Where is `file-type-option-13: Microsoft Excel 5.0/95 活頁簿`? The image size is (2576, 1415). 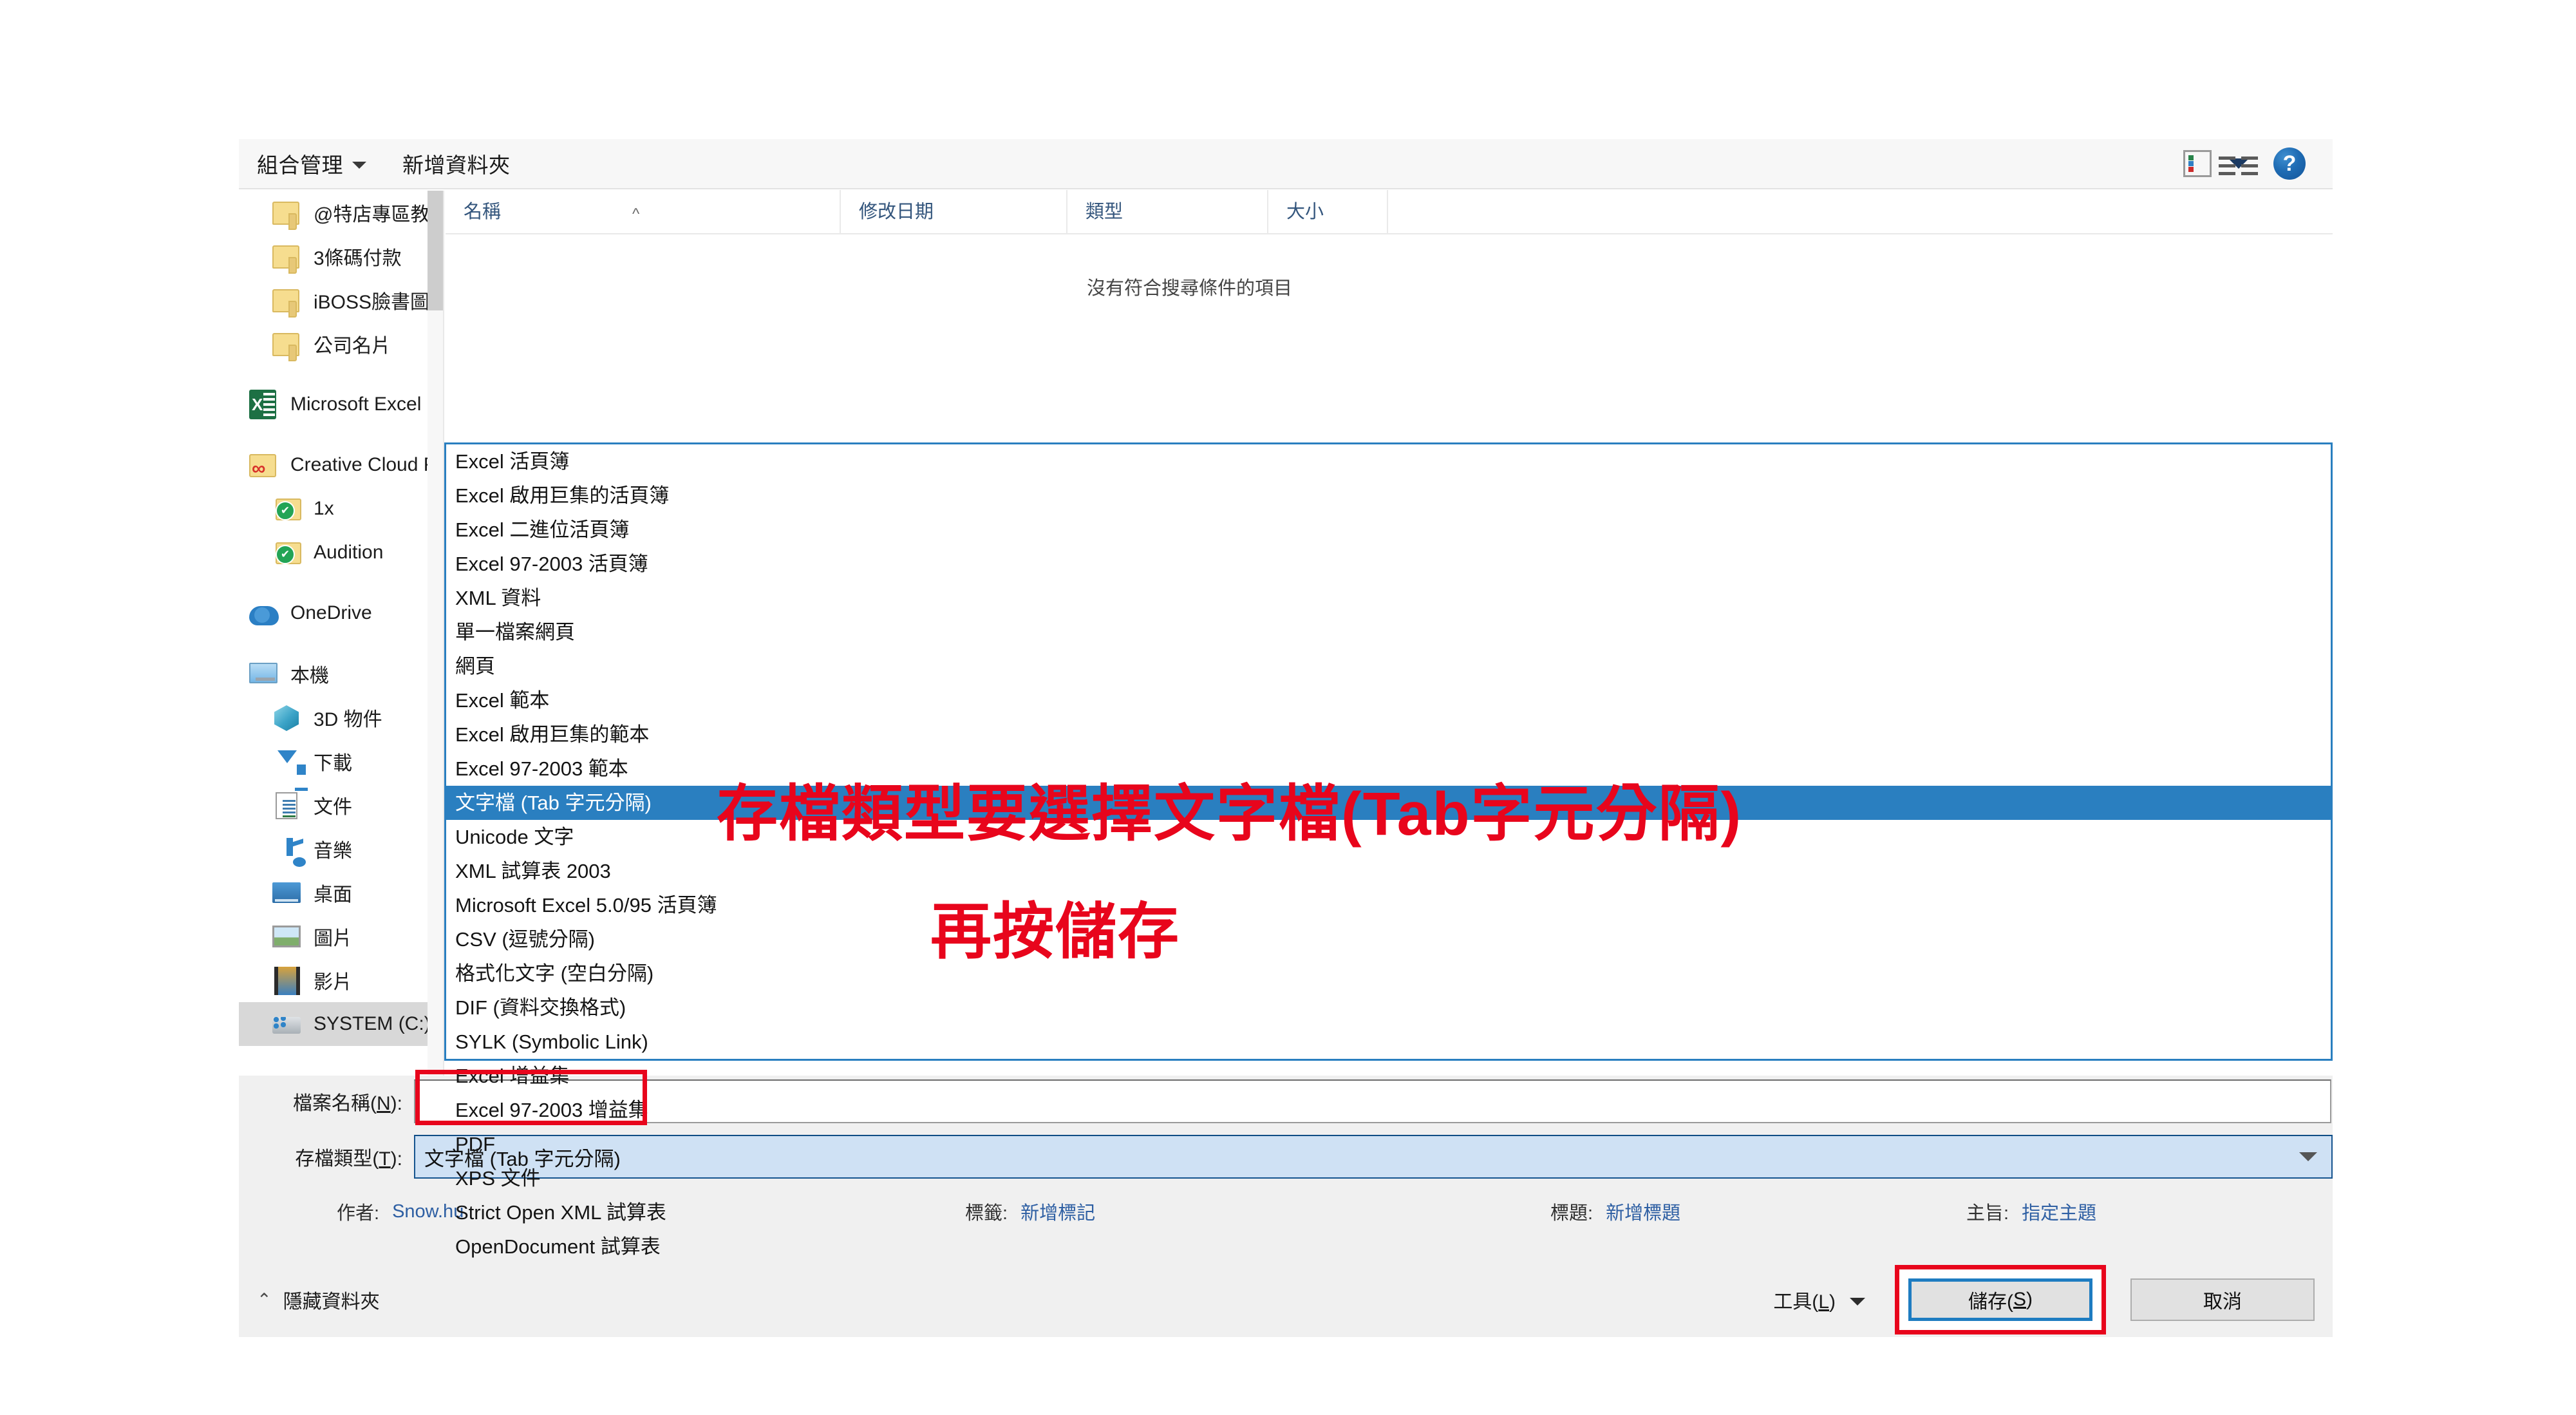
file-type-option-13: Microsoft Excel 5.0/95 活頁簿 is located at coordinates (1388, 905).